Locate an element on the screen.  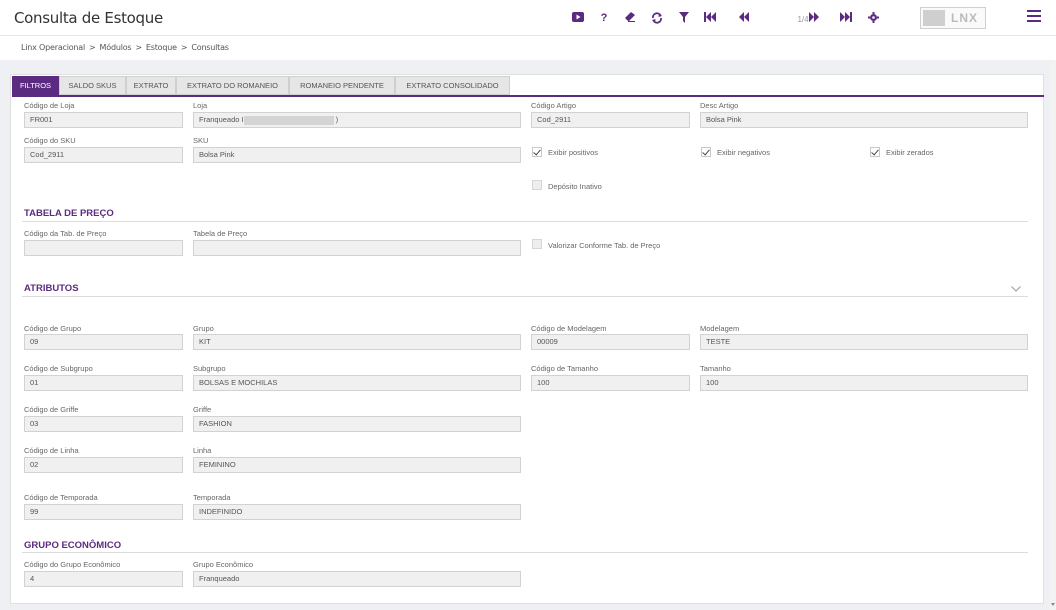
valorizar-checkbox is located at coordinates (537, 244).